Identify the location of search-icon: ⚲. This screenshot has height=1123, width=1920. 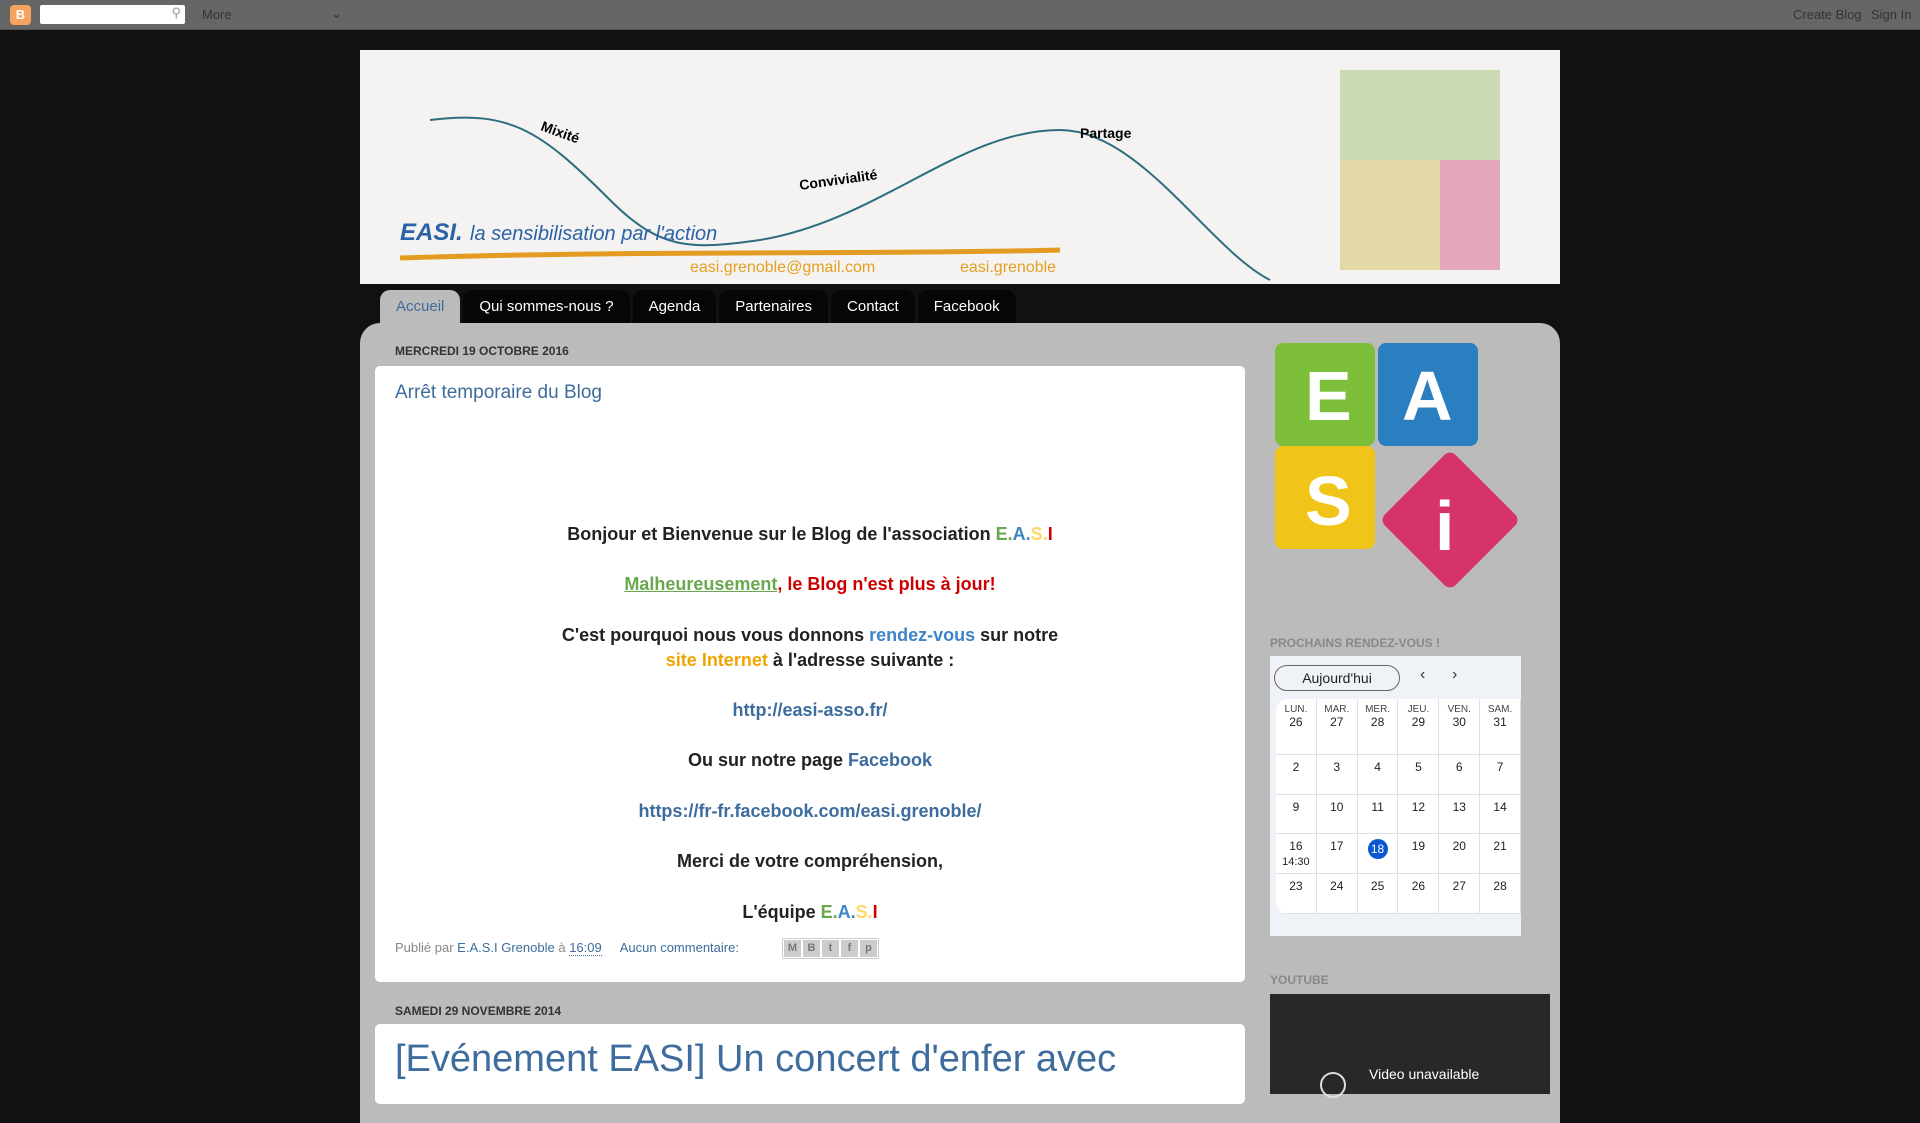
(176, 13).